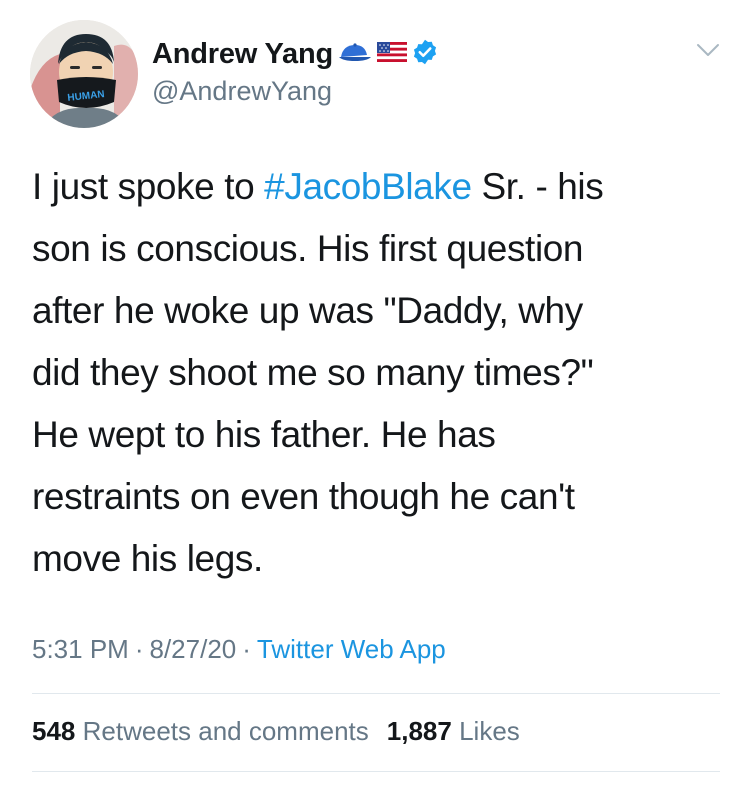  What do you see at coordinates (355, 54) in the screenshot?
I see `cap-icon` at bounding box center [355, 54].